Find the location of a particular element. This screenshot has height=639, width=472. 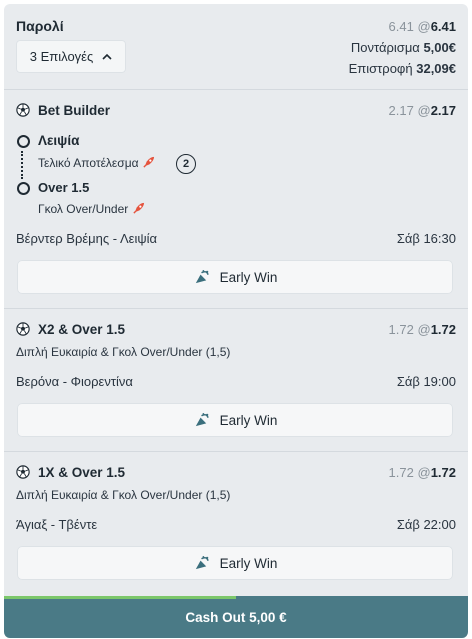

match-name: Άγιαξ - Τβέντε is located at coordinates (57, 524).